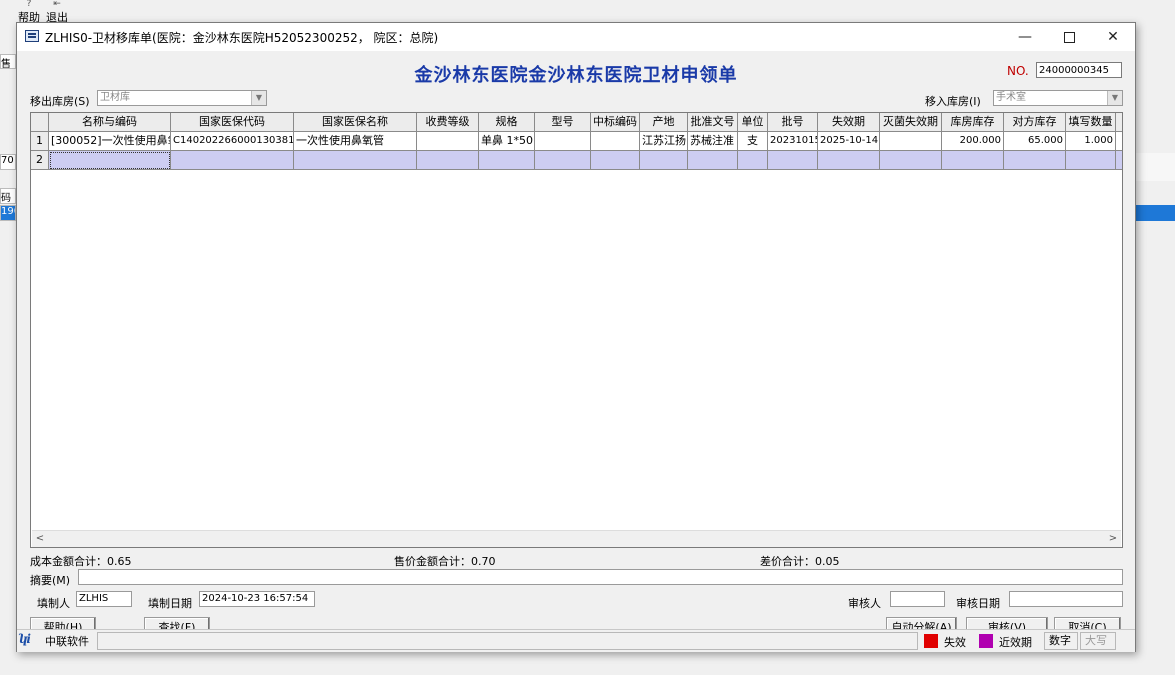 The image size is (1175, 675). What do you see at coordinates (563, 122) in the screenshot?
I see `col-header: 型号` at bounding box center [563, 122].